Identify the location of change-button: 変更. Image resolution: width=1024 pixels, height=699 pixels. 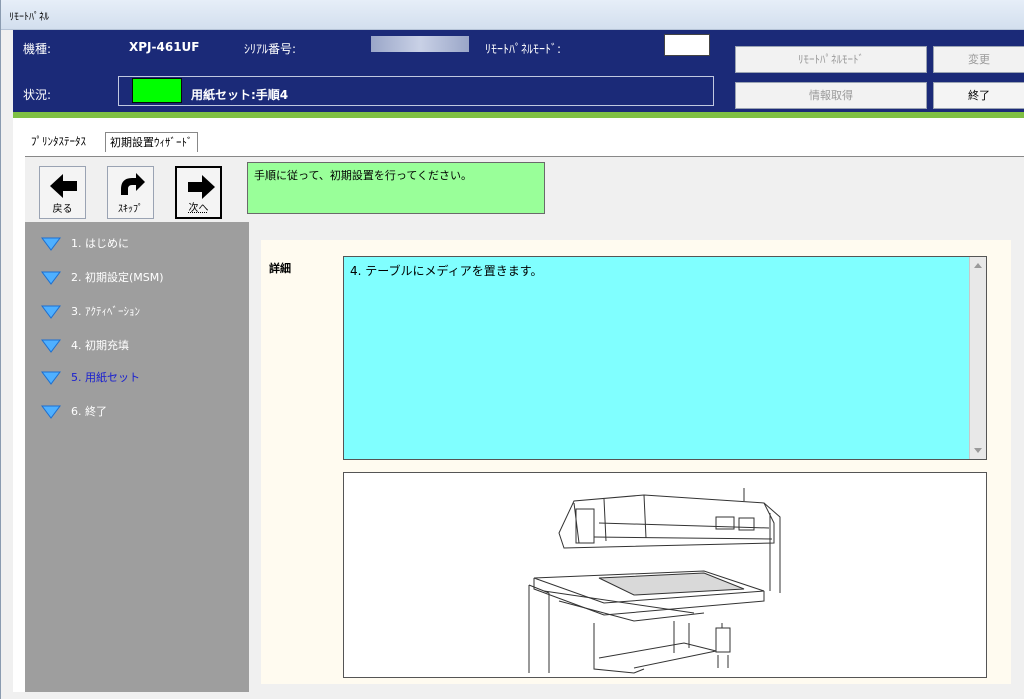
(978, 59).